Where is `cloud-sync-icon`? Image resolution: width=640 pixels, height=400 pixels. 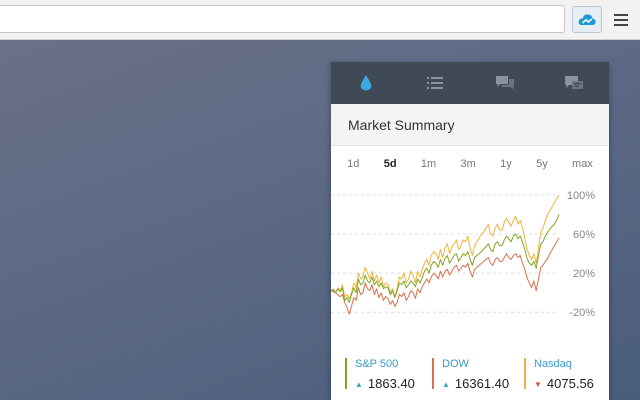
cloud-sync-icon is located at coordinates (587, 19).